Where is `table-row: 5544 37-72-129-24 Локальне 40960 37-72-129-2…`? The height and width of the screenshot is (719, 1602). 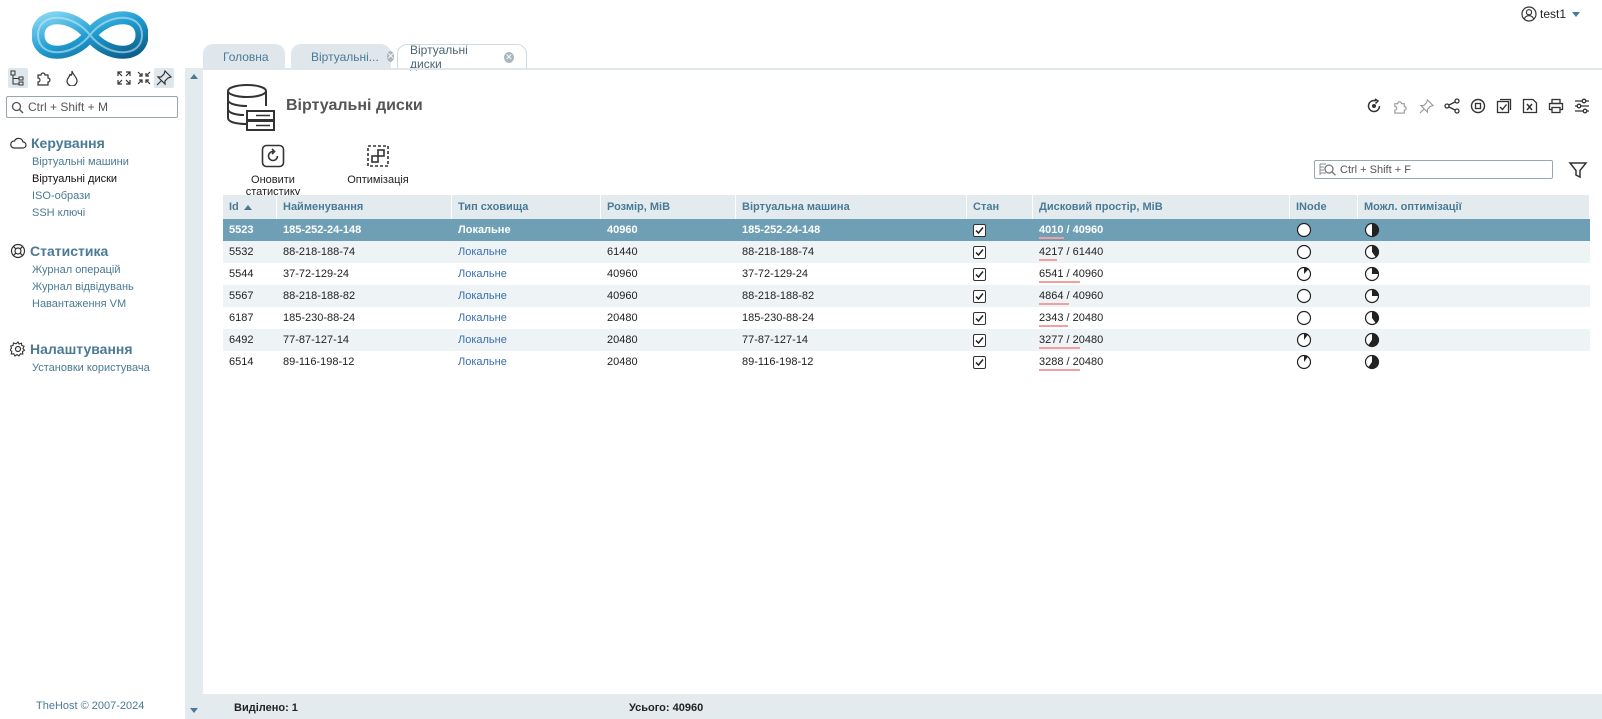 table-row: 5544 37-72-129-24 Локальне 40960 37-72-129-2… is located at coordinates (906, 274).